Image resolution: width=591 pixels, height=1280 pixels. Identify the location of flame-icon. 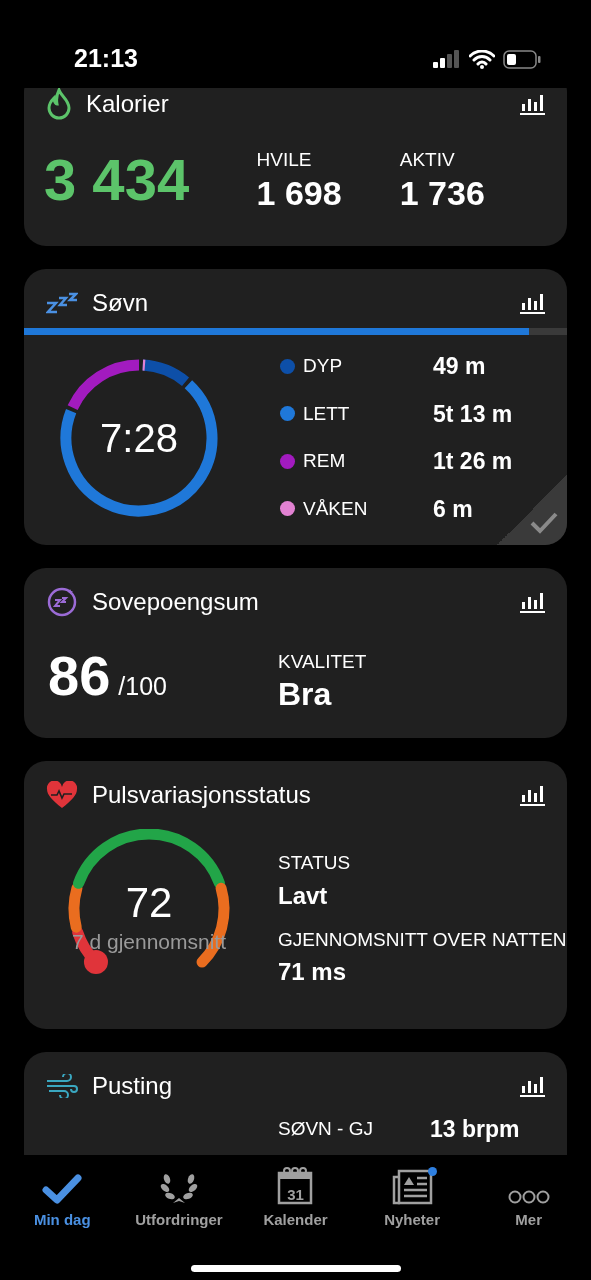
(59, 104).